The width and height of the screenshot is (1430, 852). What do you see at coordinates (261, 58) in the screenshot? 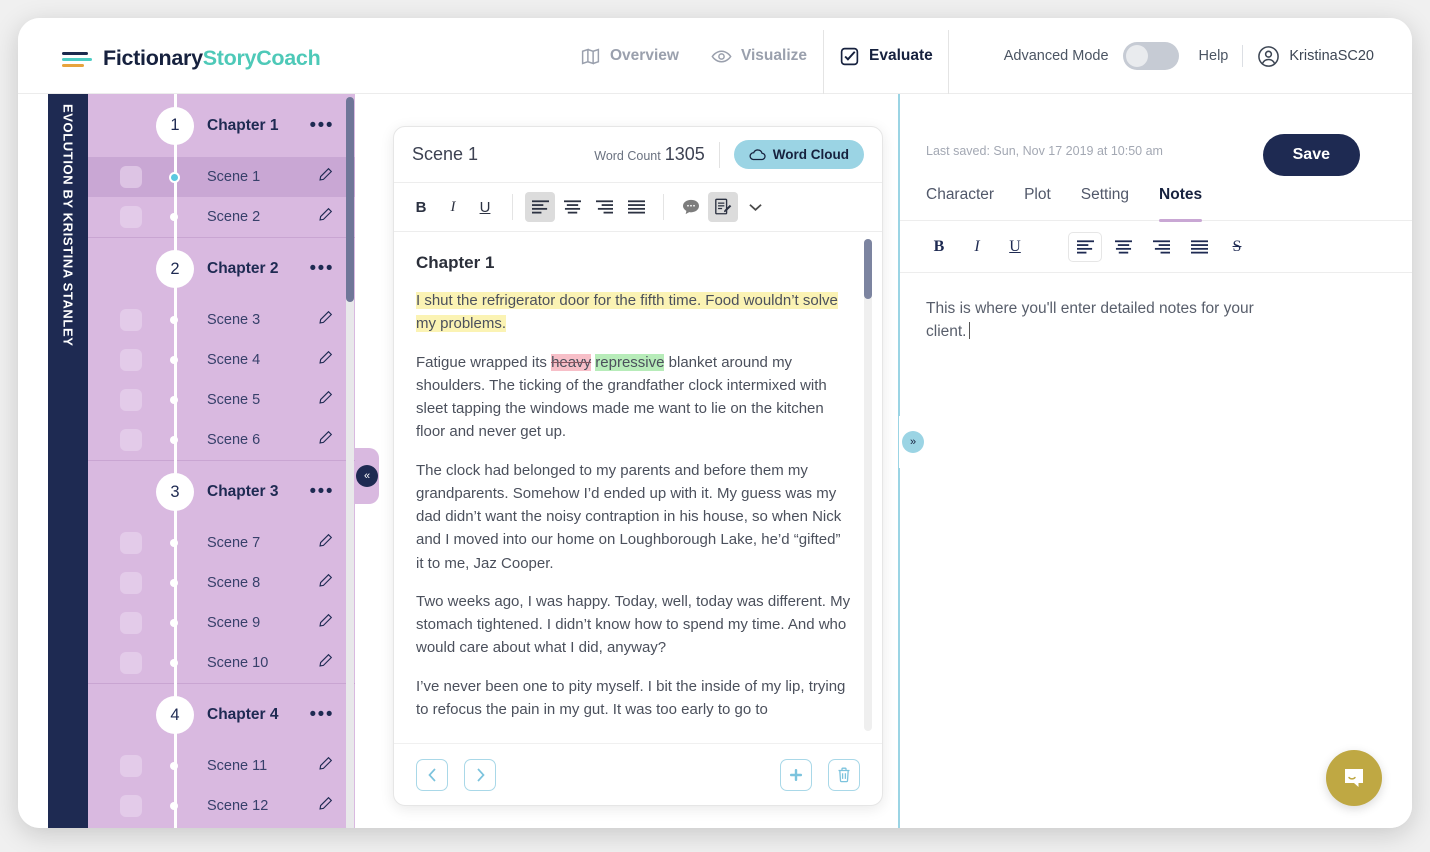
I see `brand-name-secondary: StoryCoach` at bounding box center [261, 58].